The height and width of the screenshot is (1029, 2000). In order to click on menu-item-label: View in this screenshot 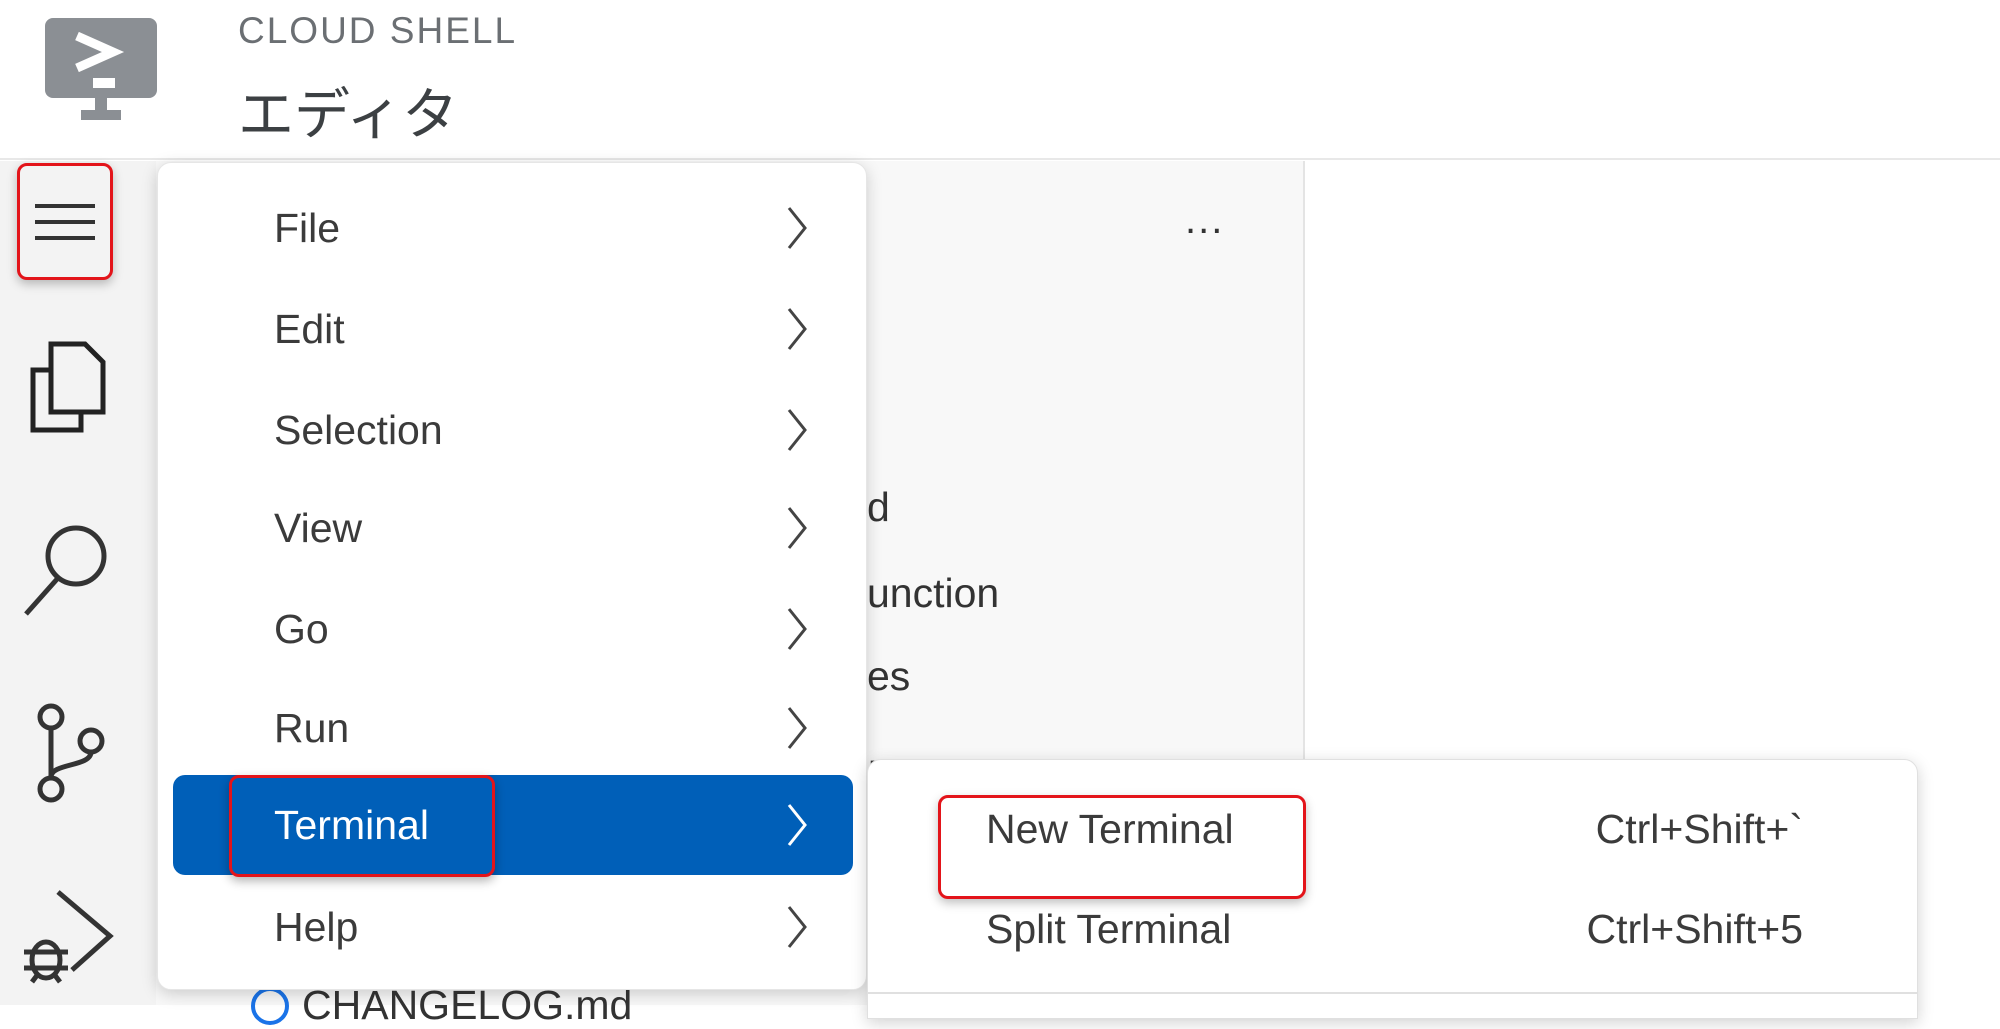, I will do `click(318, 527)`.